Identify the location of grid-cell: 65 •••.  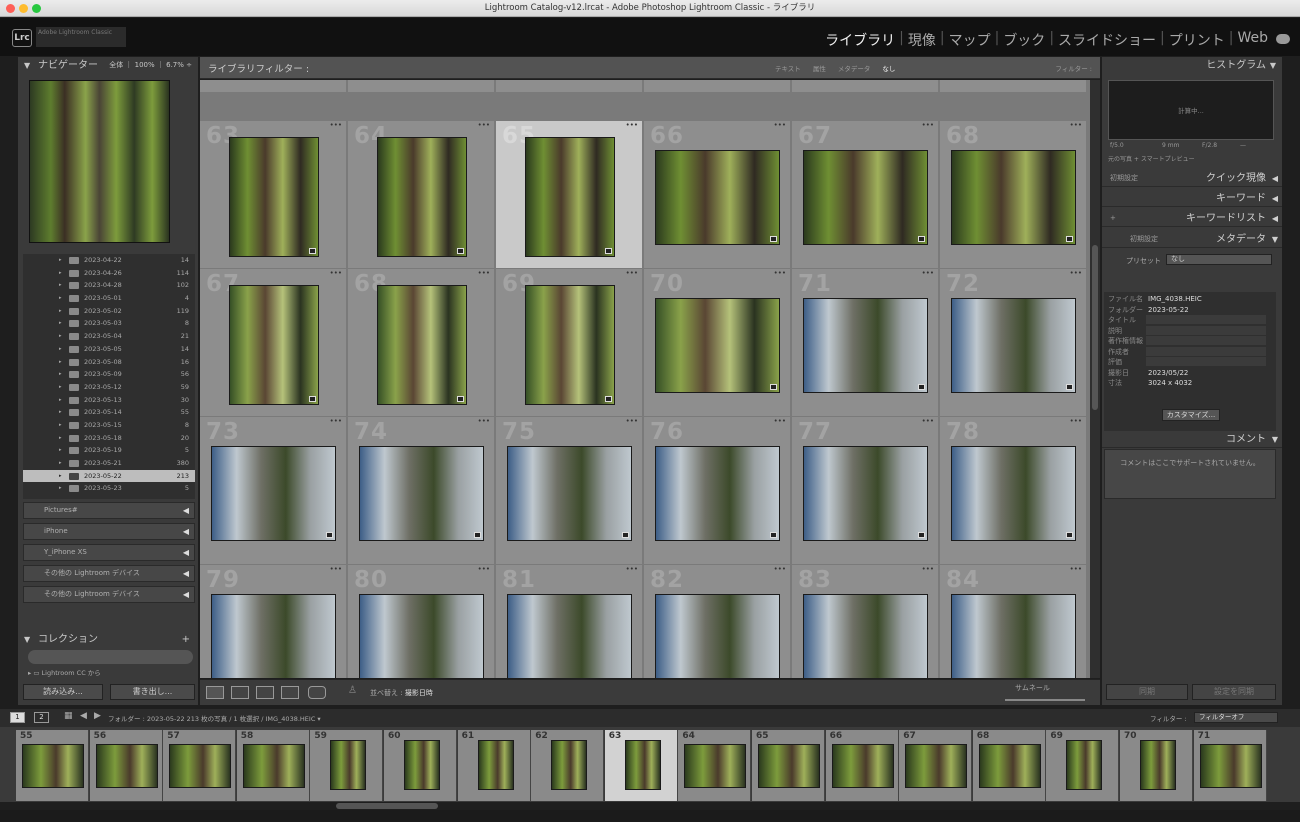
(569, 195).